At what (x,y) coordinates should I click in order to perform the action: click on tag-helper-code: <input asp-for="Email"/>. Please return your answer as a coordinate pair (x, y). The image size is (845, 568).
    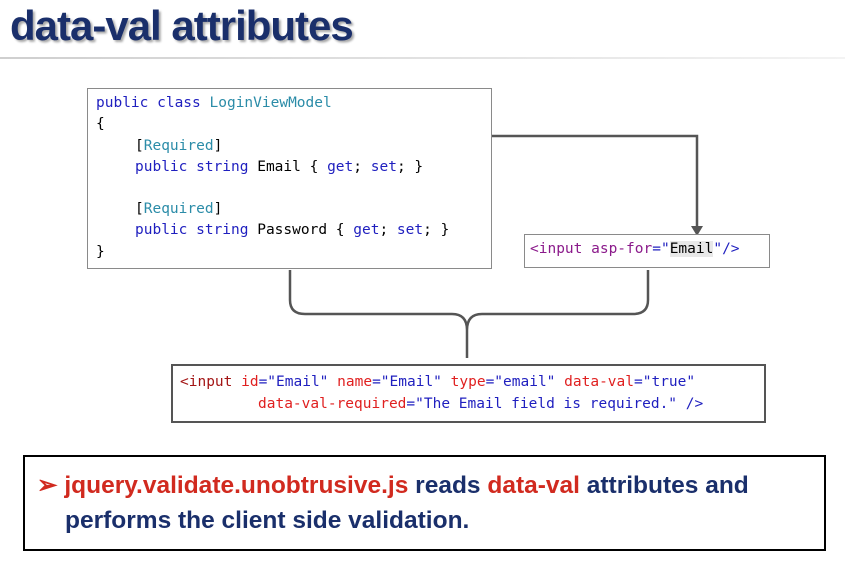
    Looking at the image, I should click on (635, 249).